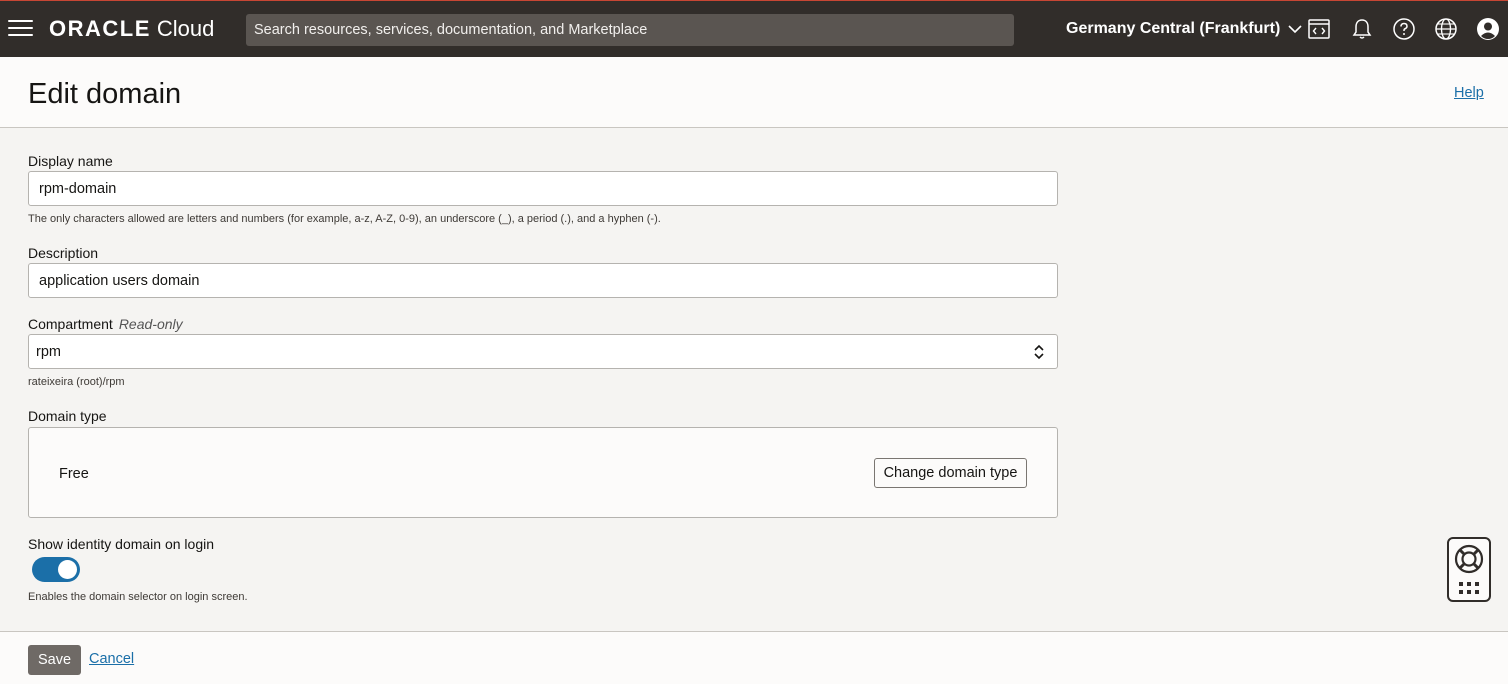 This screenshot has height=684, width=1508. Describe the element at coordinates (754, 657) in the screenshot. I see `form-footer: Save Cancel` at that location.